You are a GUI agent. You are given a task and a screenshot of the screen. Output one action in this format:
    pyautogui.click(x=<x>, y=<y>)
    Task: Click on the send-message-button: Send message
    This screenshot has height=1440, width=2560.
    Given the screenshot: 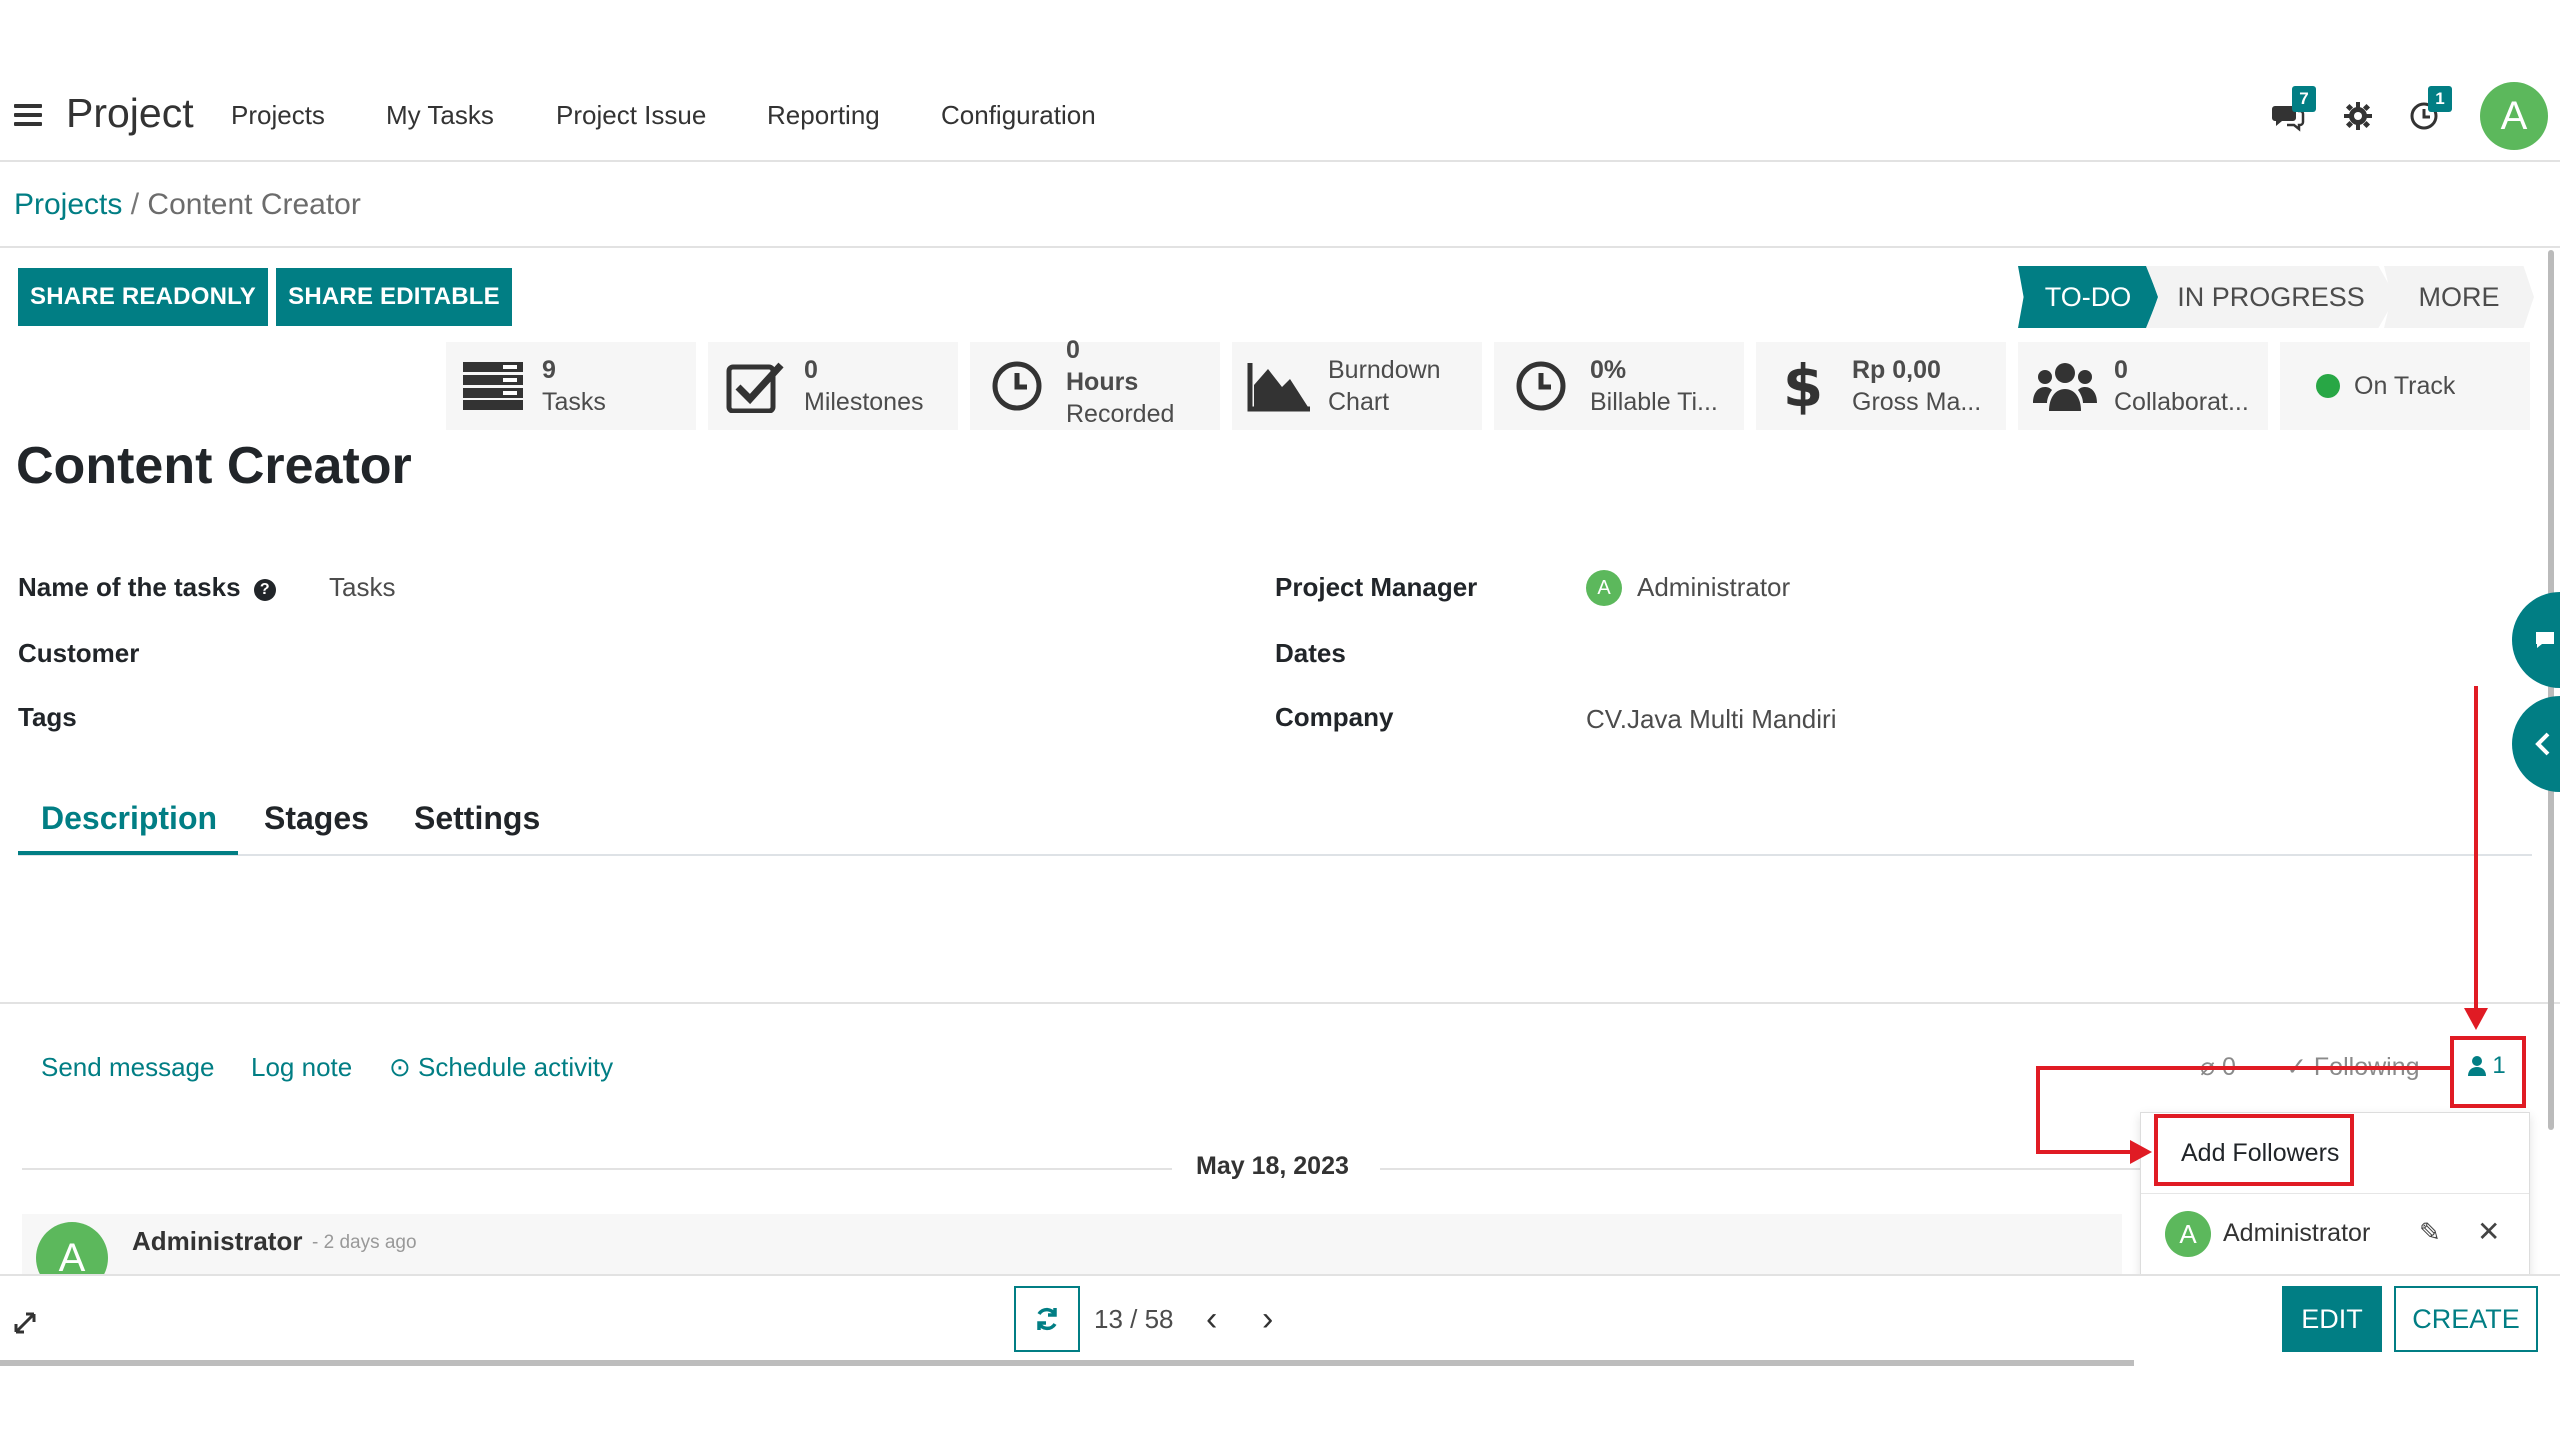 What is the action you would take?
    pyautogui.click(x=127, y=1067)
    